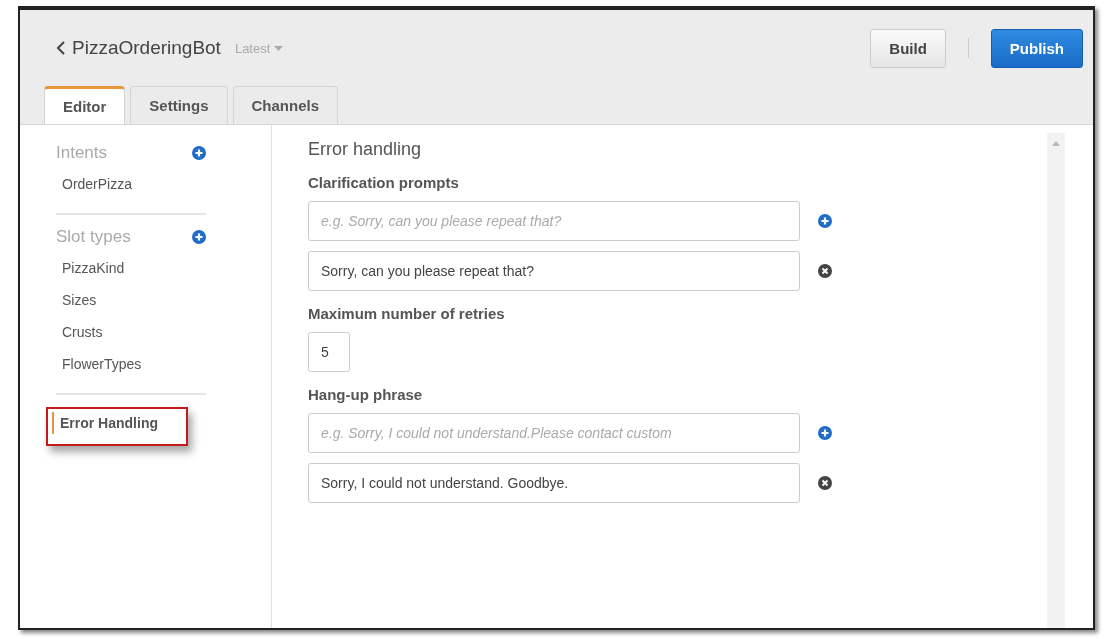 Image resolution: width=1111 pixels, height=639 pixels. I want to click on input-field: e.g. Sorry, I could not understand.Please contact custom, so click(554, 433).